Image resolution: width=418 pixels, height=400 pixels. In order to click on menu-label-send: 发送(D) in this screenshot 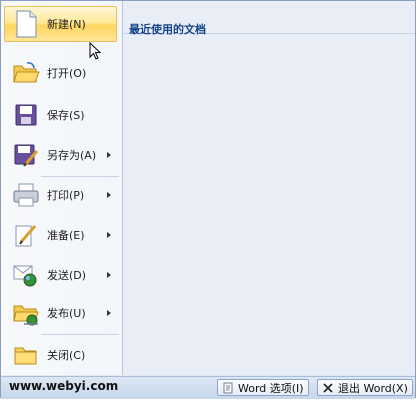, I will do `click(67, 275)`.